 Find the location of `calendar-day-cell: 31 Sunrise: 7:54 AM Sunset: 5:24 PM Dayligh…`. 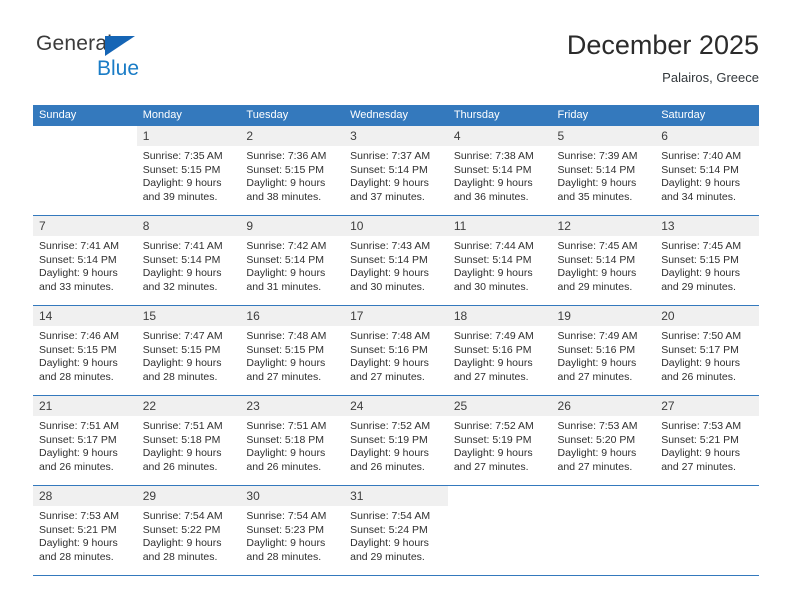

calendar-day-cell: 31 Sunrise: 7:54 AM Sunset: 5:24 PM Dayligh… is located at coordinates (396, 530).